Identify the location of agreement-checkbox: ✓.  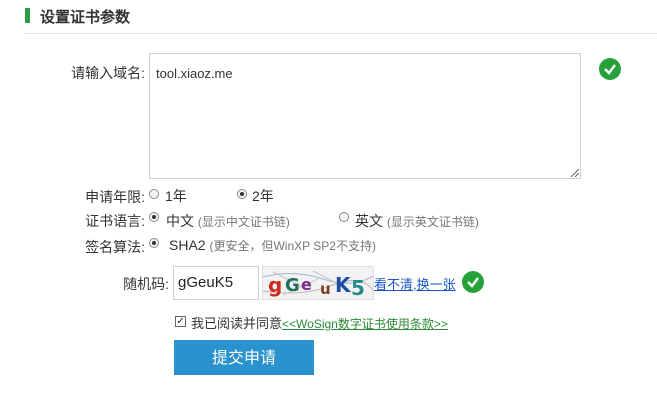
(180, 321).